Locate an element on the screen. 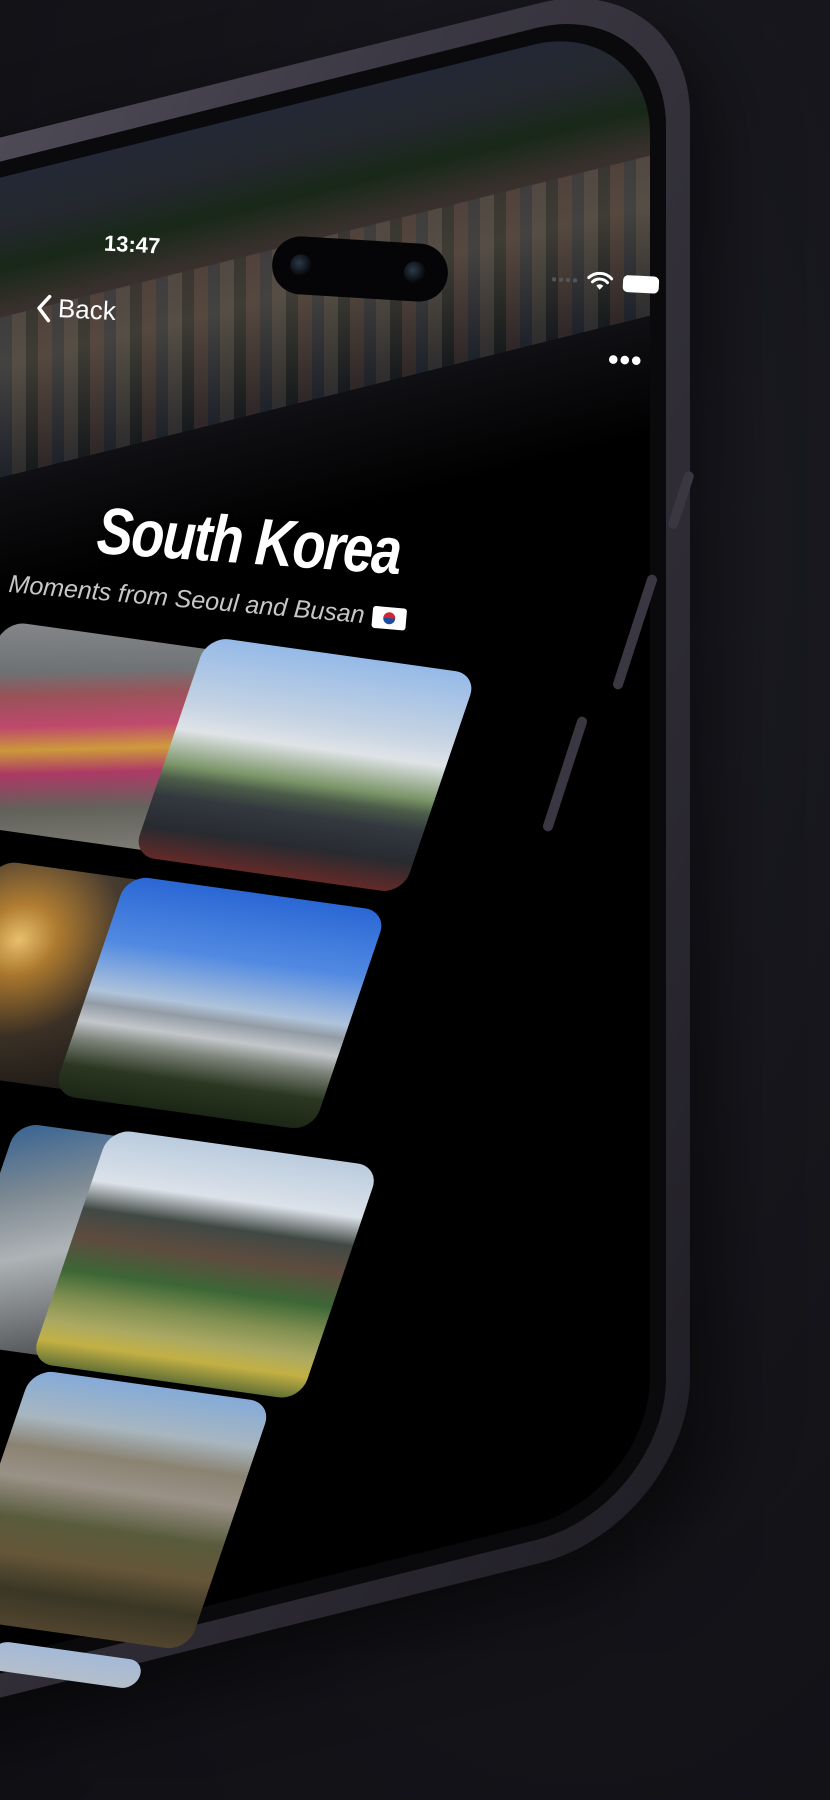 This screenshot has height=1800, width=830. back-button: Back is located at coordinates (76, 309).